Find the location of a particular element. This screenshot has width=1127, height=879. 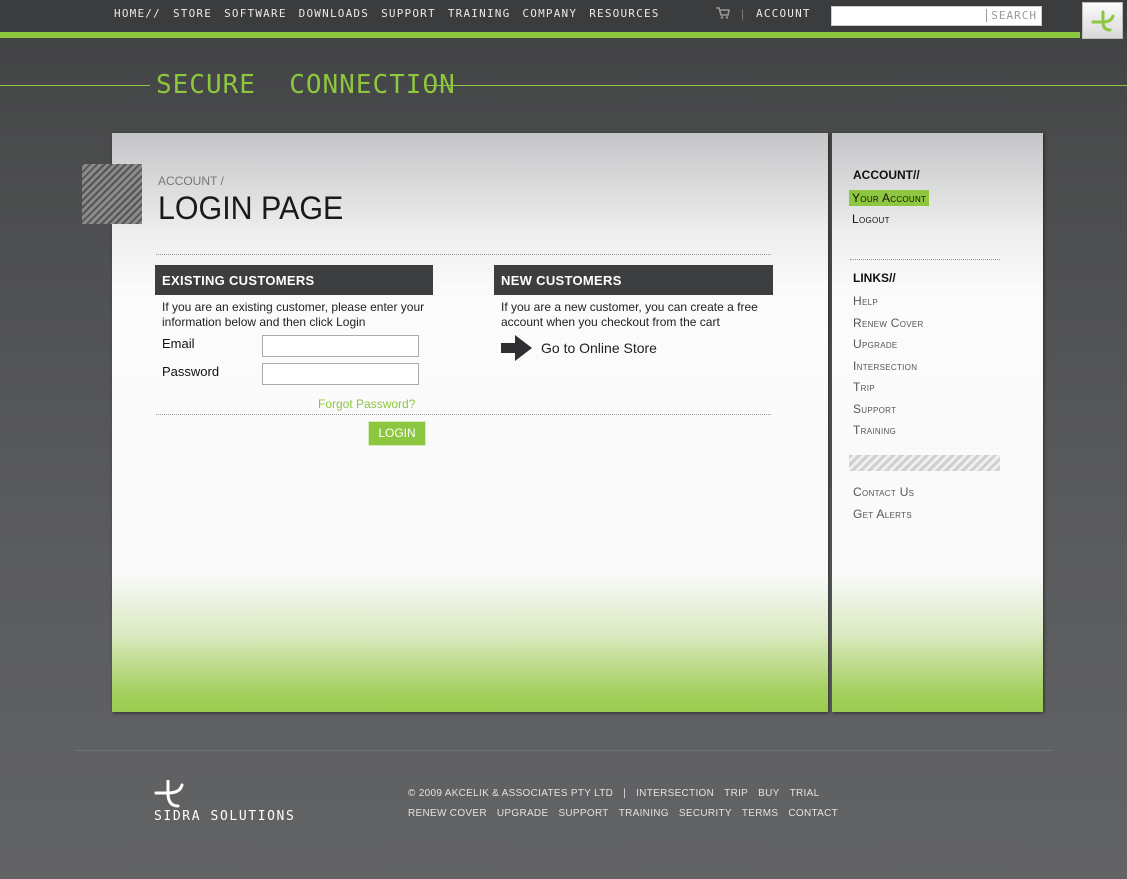

sidebar-item-get-alerts: Get Alerts is located at coordinates (882, 514).